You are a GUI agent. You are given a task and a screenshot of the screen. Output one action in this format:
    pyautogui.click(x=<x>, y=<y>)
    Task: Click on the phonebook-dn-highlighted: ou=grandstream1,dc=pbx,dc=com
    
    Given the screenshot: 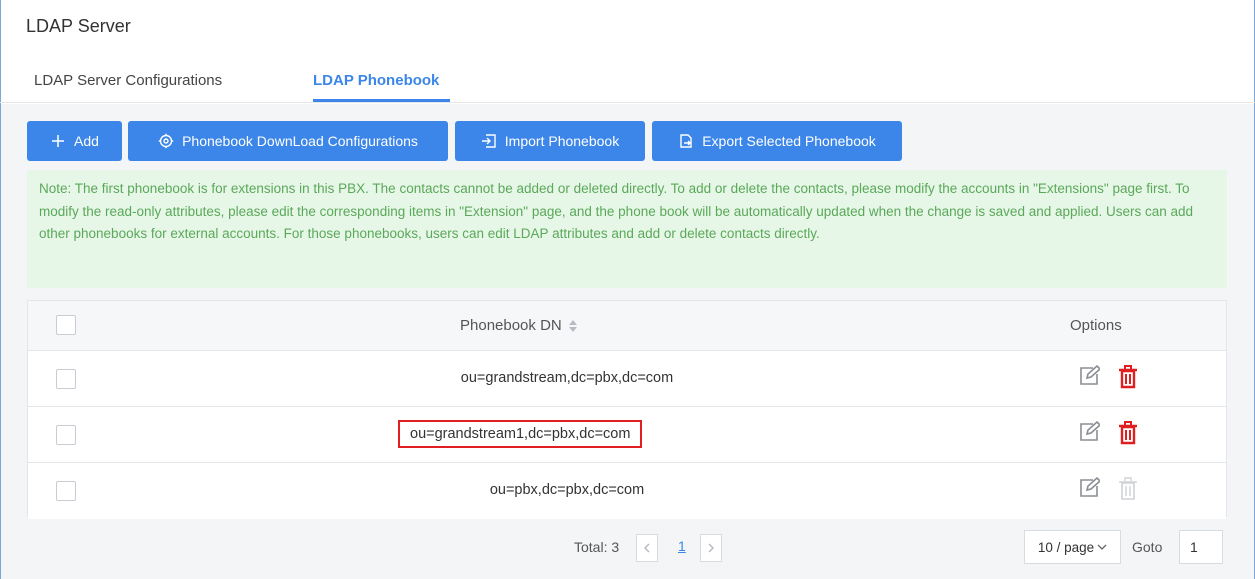 What is the action you would take?
    pyautogui.click(x=520, y=434)
    